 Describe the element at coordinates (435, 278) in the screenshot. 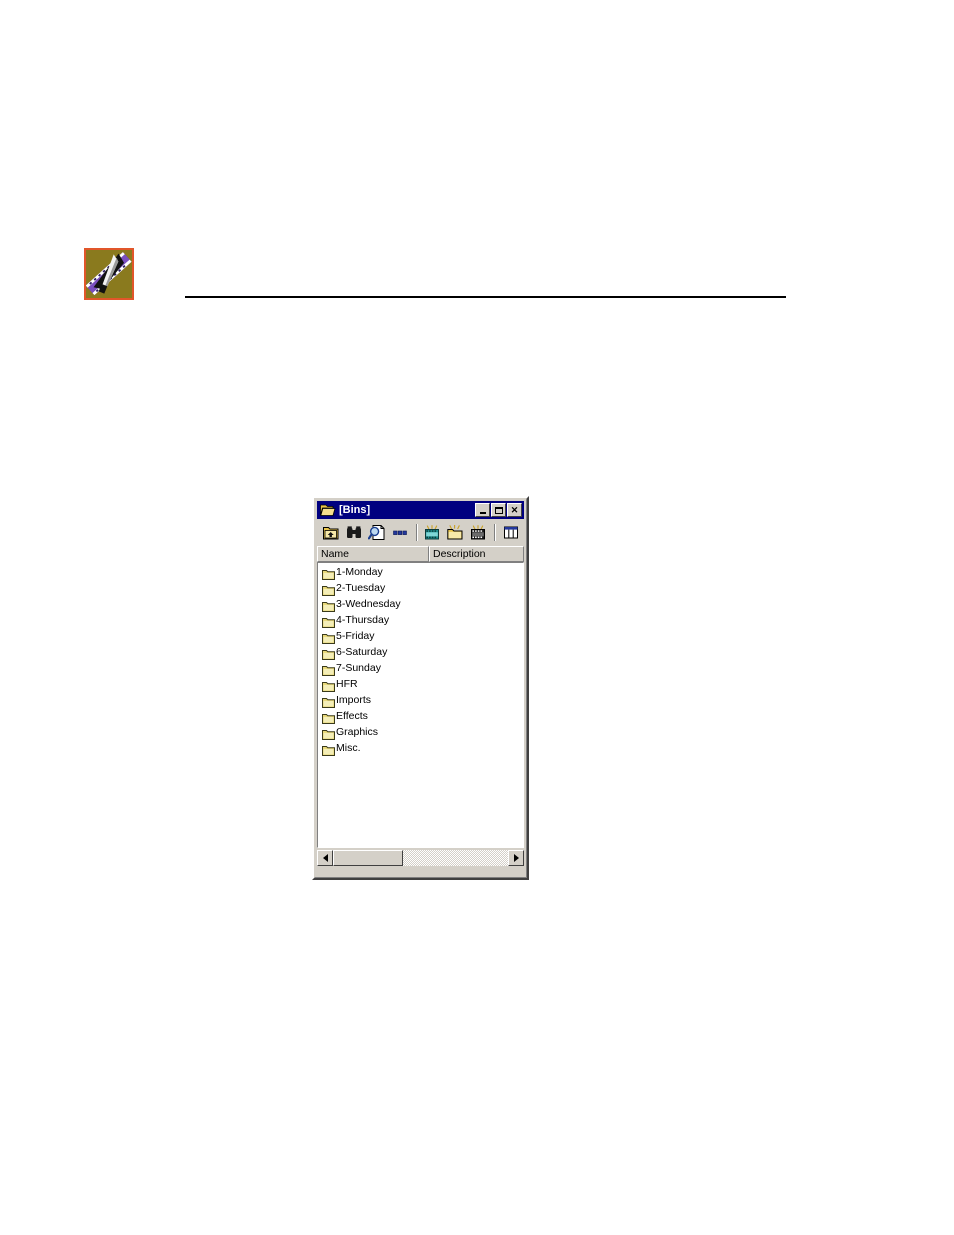

I see `page-header` at that location.